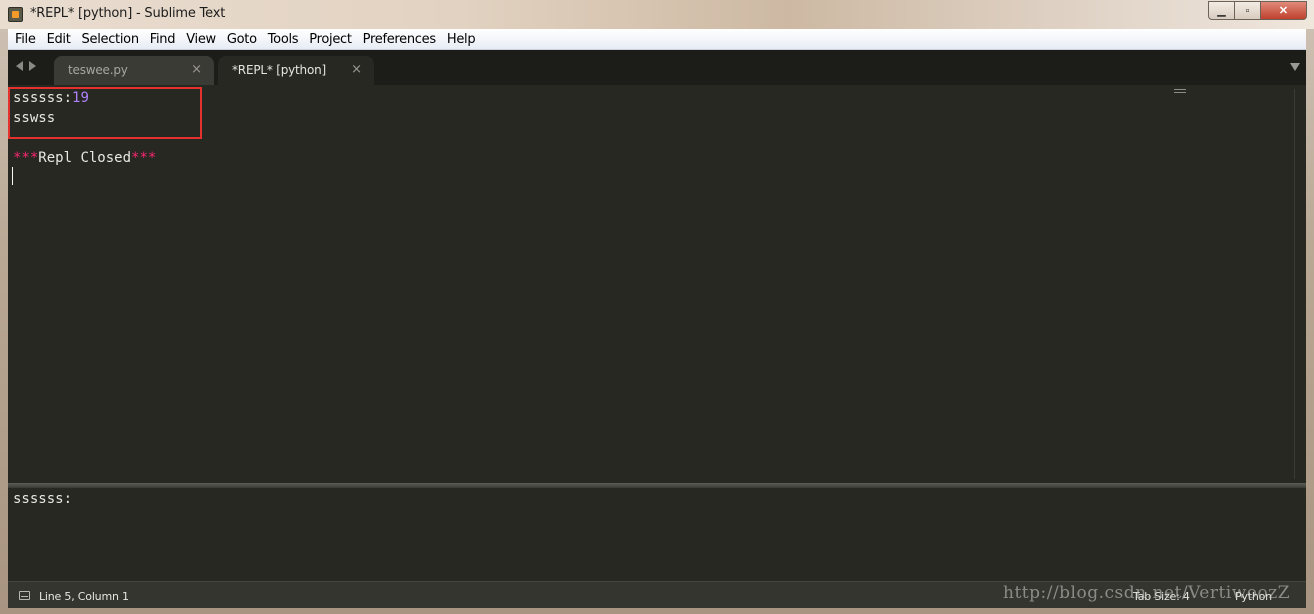 The width and height of the screenshot is (1314, 614). I want to click on code-line-2: sswss, so click(34, 118).